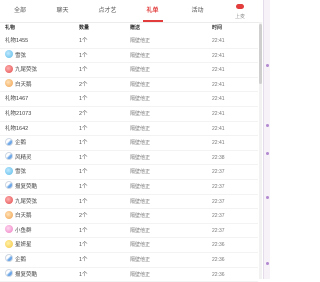 The image size is (320, 282). What do you see at coordinates (10, 28) in the screenshot?
I see `header-gift: 礼物` at bounding box center [10, 28].